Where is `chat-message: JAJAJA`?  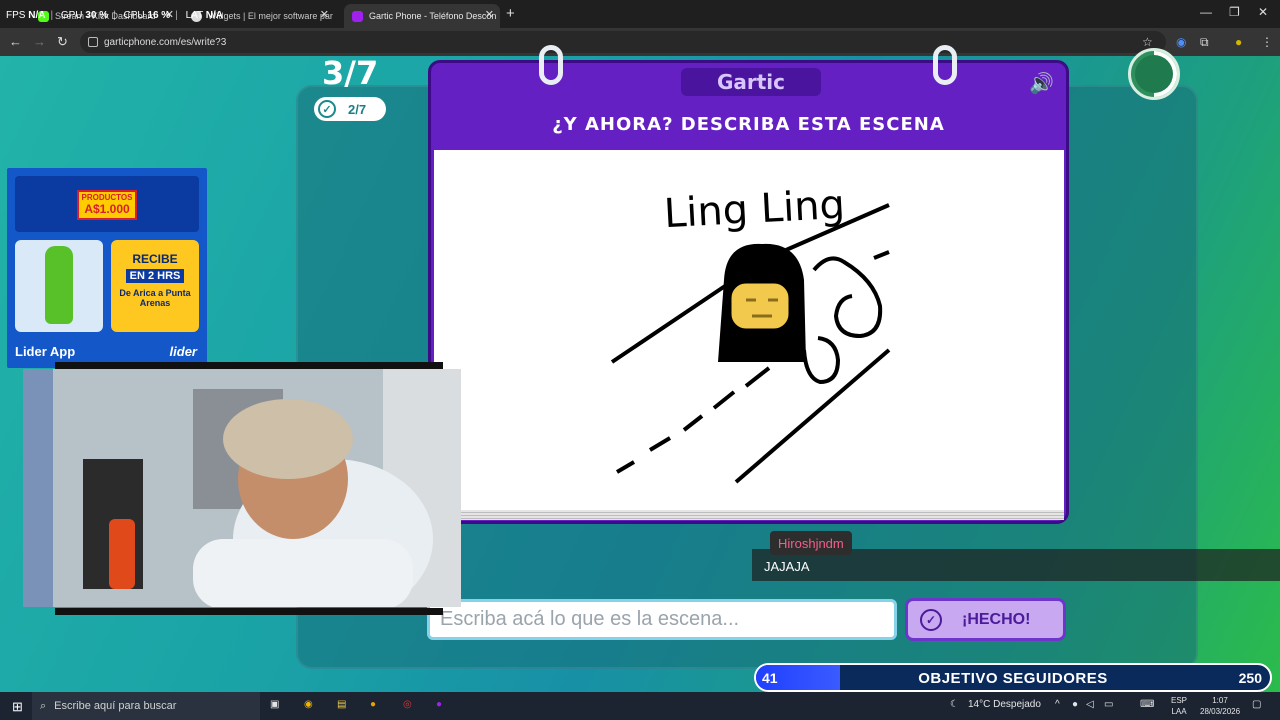 chat-message: JAJAJA is located at coordinates (787, 566).